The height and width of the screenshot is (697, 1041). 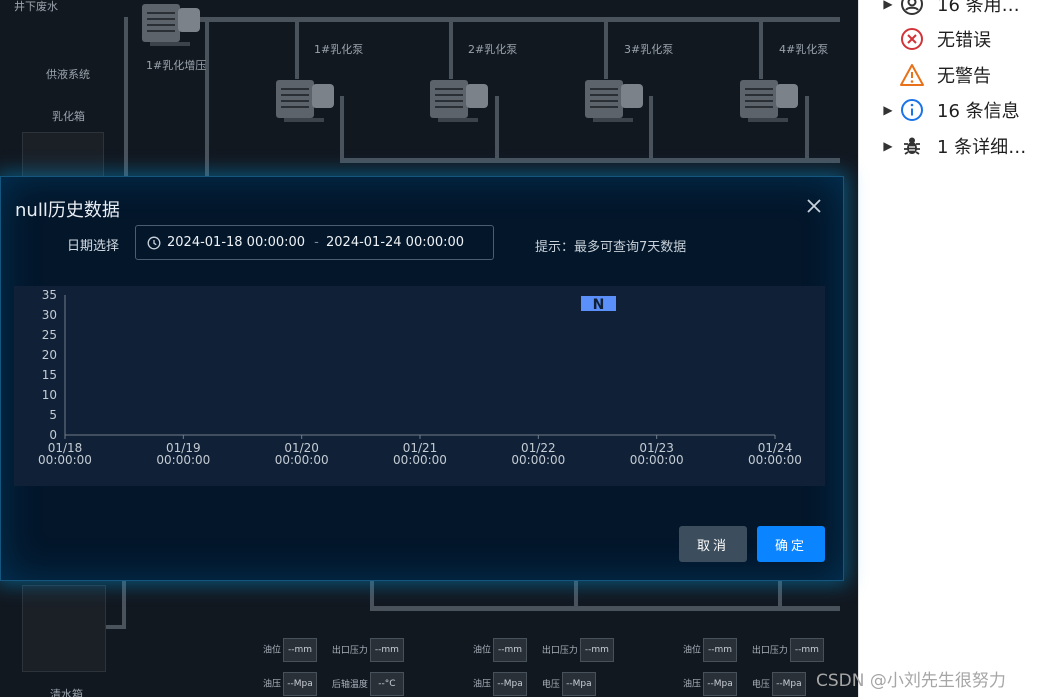 I want to click on y-tick-label: 15, so click(x=49, y=375).